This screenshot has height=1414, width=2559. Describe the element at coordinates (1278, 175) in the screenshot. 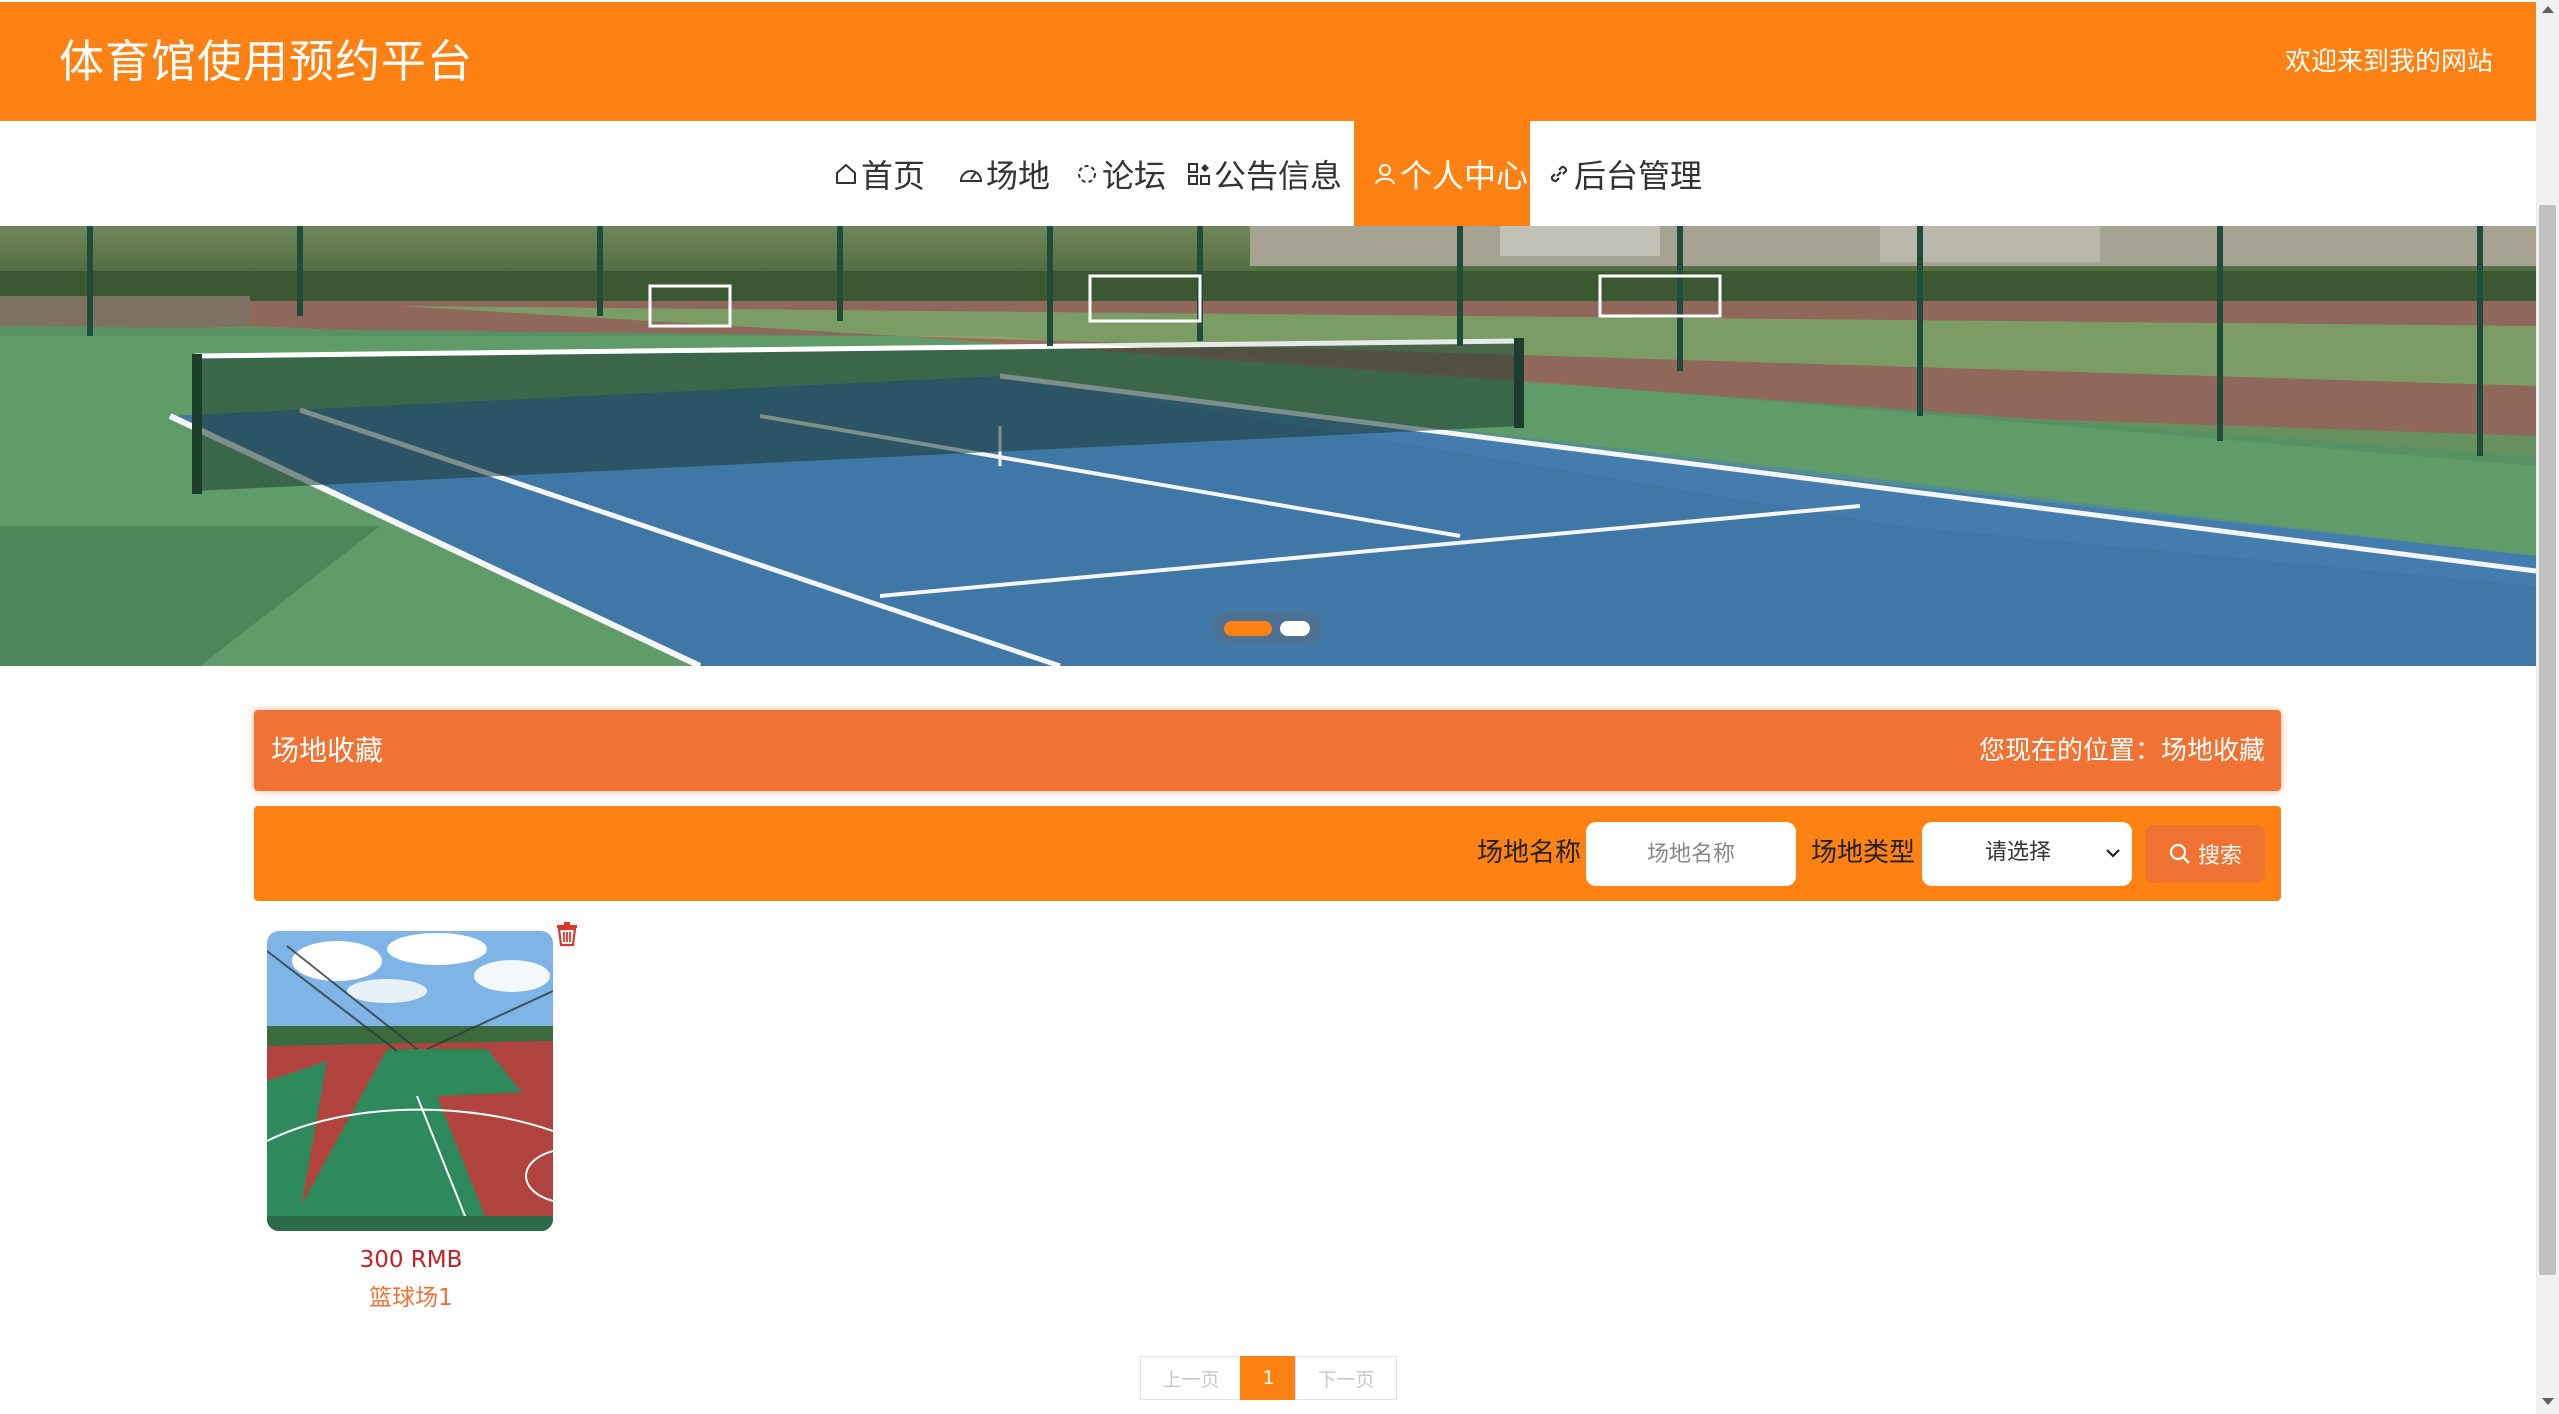

I see `nav-item-label: 公告信息` at that location.